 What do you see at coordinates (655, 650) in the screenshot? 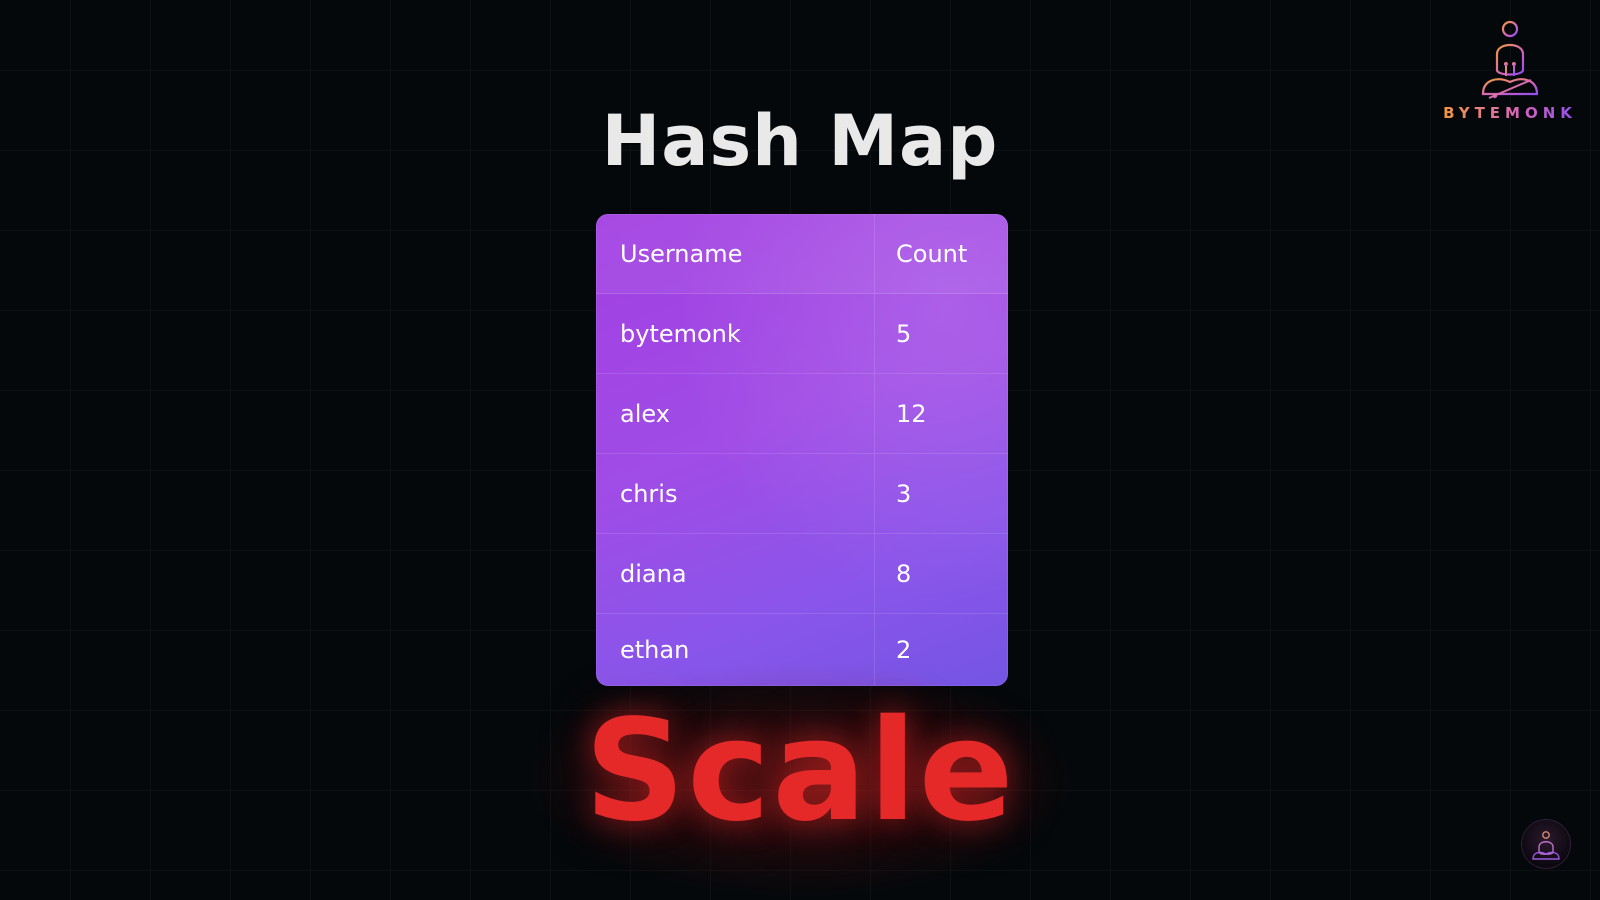
I see `username-cell: ethan` at bounding box center [655, 650].